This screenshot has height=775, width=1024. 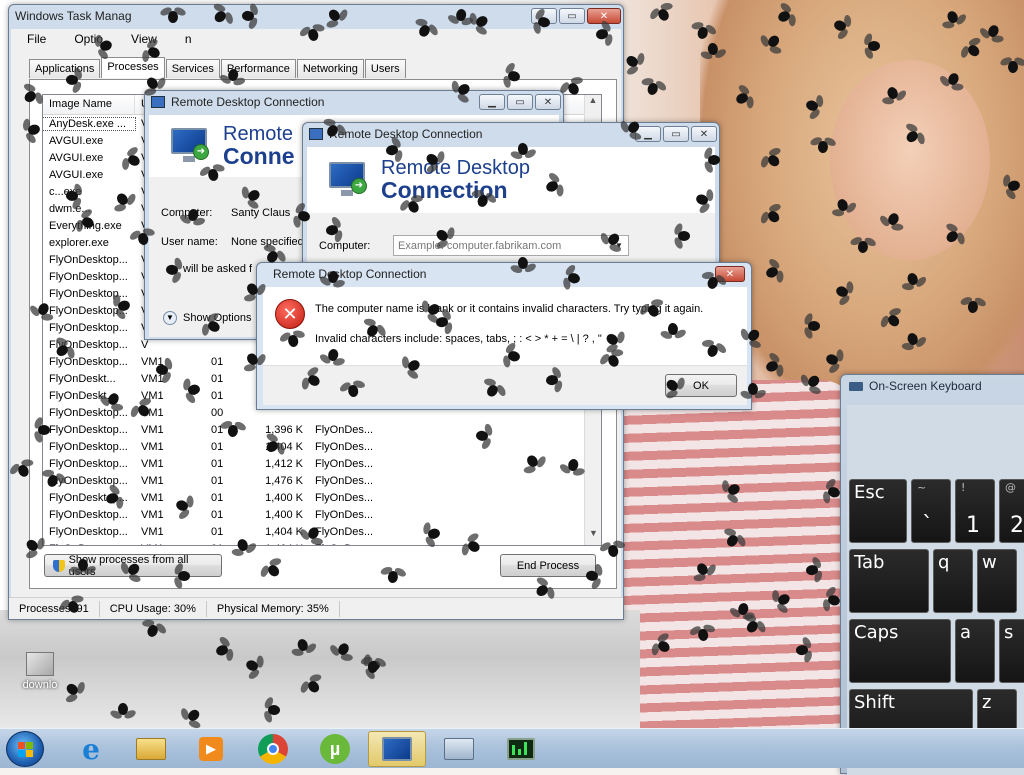 What do you see at coordinates (869, 562) in the screenshot?
I see `key-tab-label: Tab` at bounding box center [869, 562].